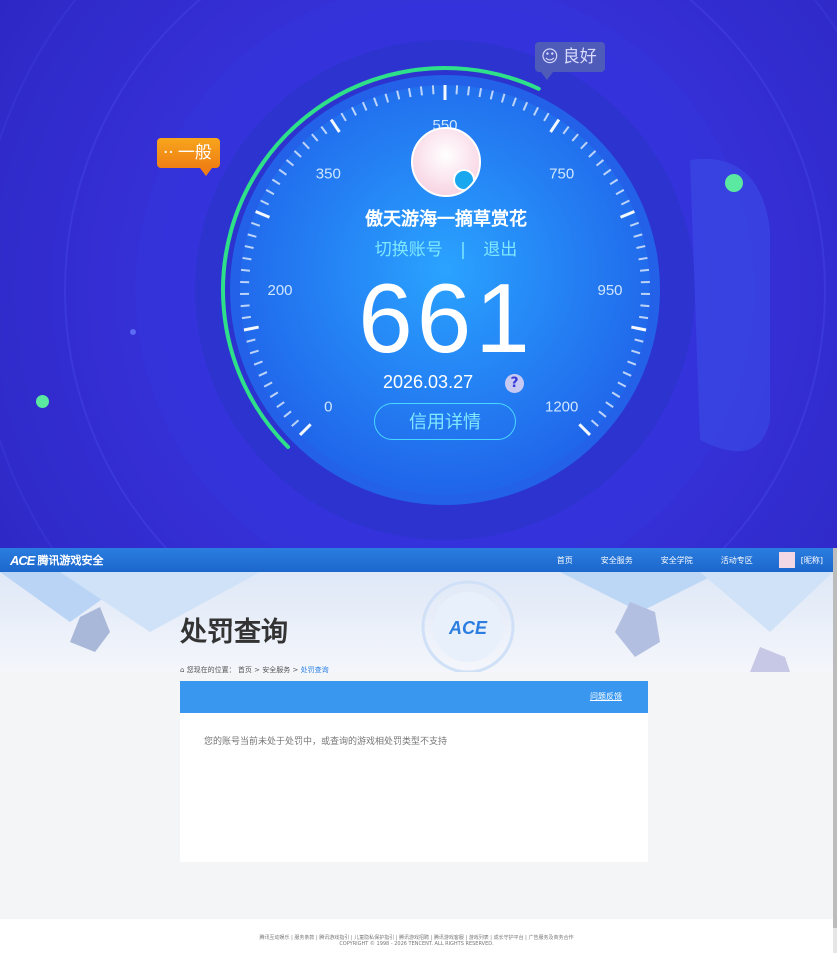  What do you see at coordinates (606, 696) in the screenshot?
I see `feedback-link: 问题反馈` at bounding box center [606, 696].